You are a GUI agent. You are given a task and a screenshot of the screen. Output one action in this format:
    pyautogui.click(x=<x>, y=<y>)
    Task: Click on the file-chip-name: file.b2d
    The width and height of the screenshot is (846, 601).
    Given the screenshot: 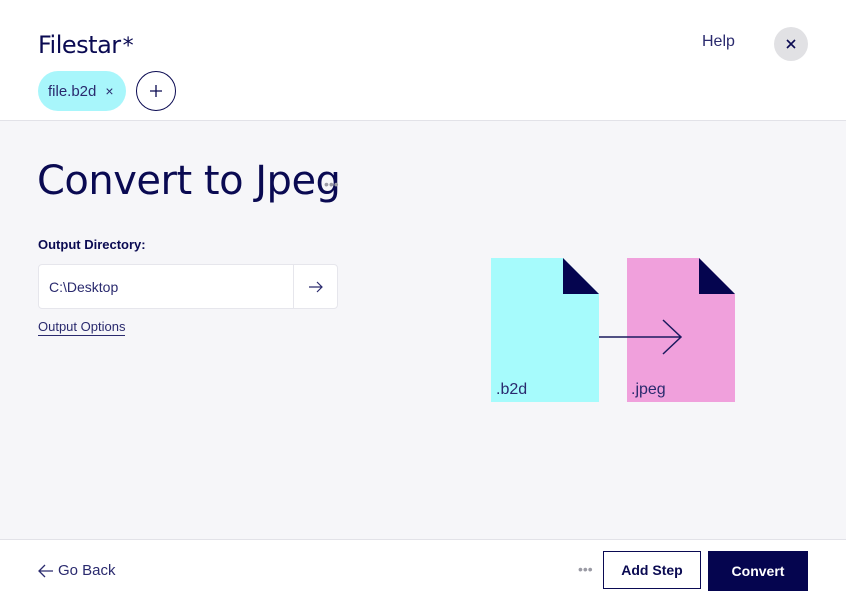 What is the action you would take?
    pyautogui.click(x=72, y=91)
    